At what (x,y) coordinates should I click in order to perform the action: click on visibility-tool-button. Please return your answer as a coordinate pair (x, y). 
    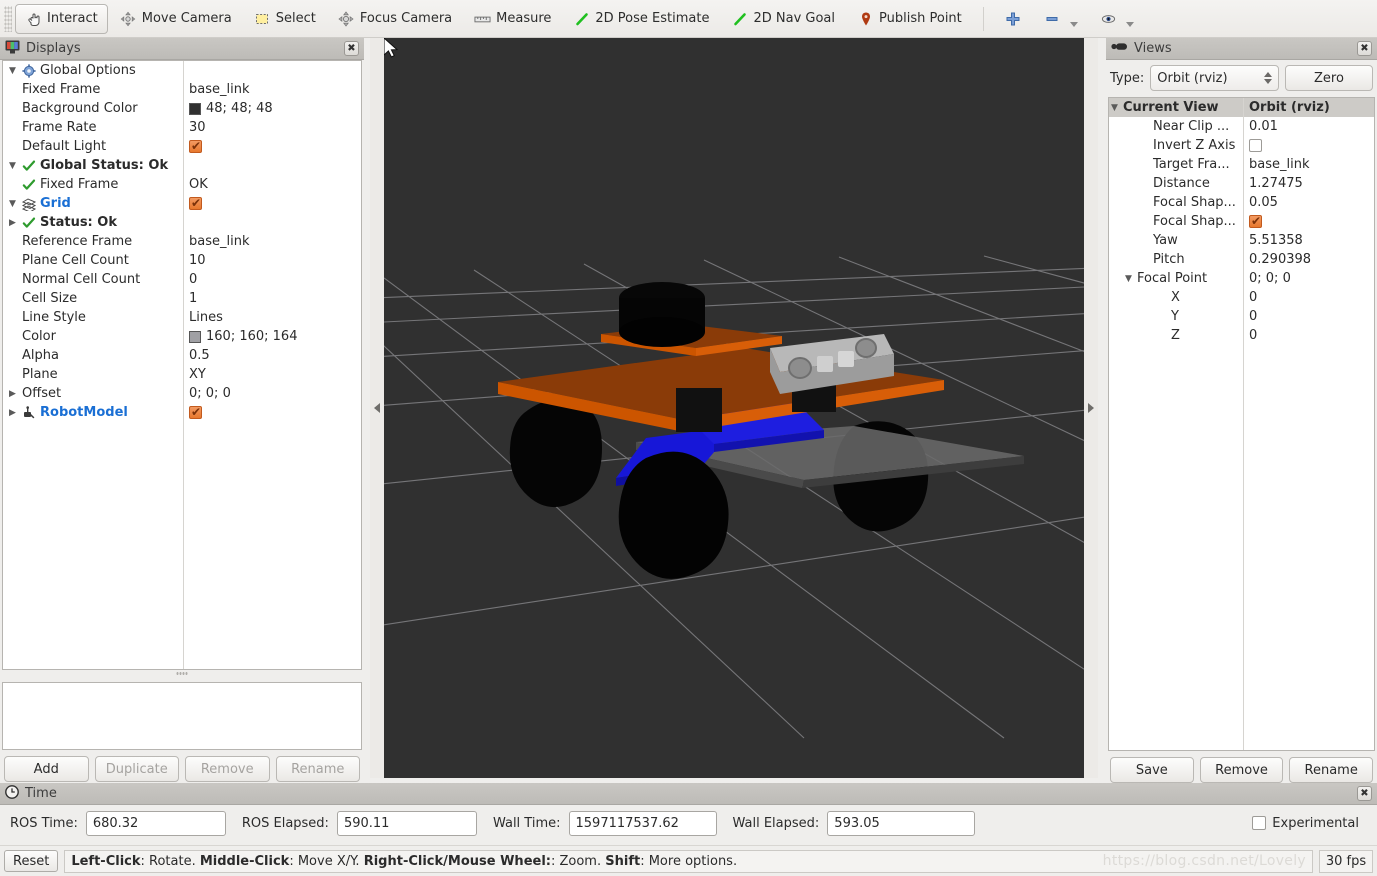
    Looking at the image, I should click on (1117, 19).